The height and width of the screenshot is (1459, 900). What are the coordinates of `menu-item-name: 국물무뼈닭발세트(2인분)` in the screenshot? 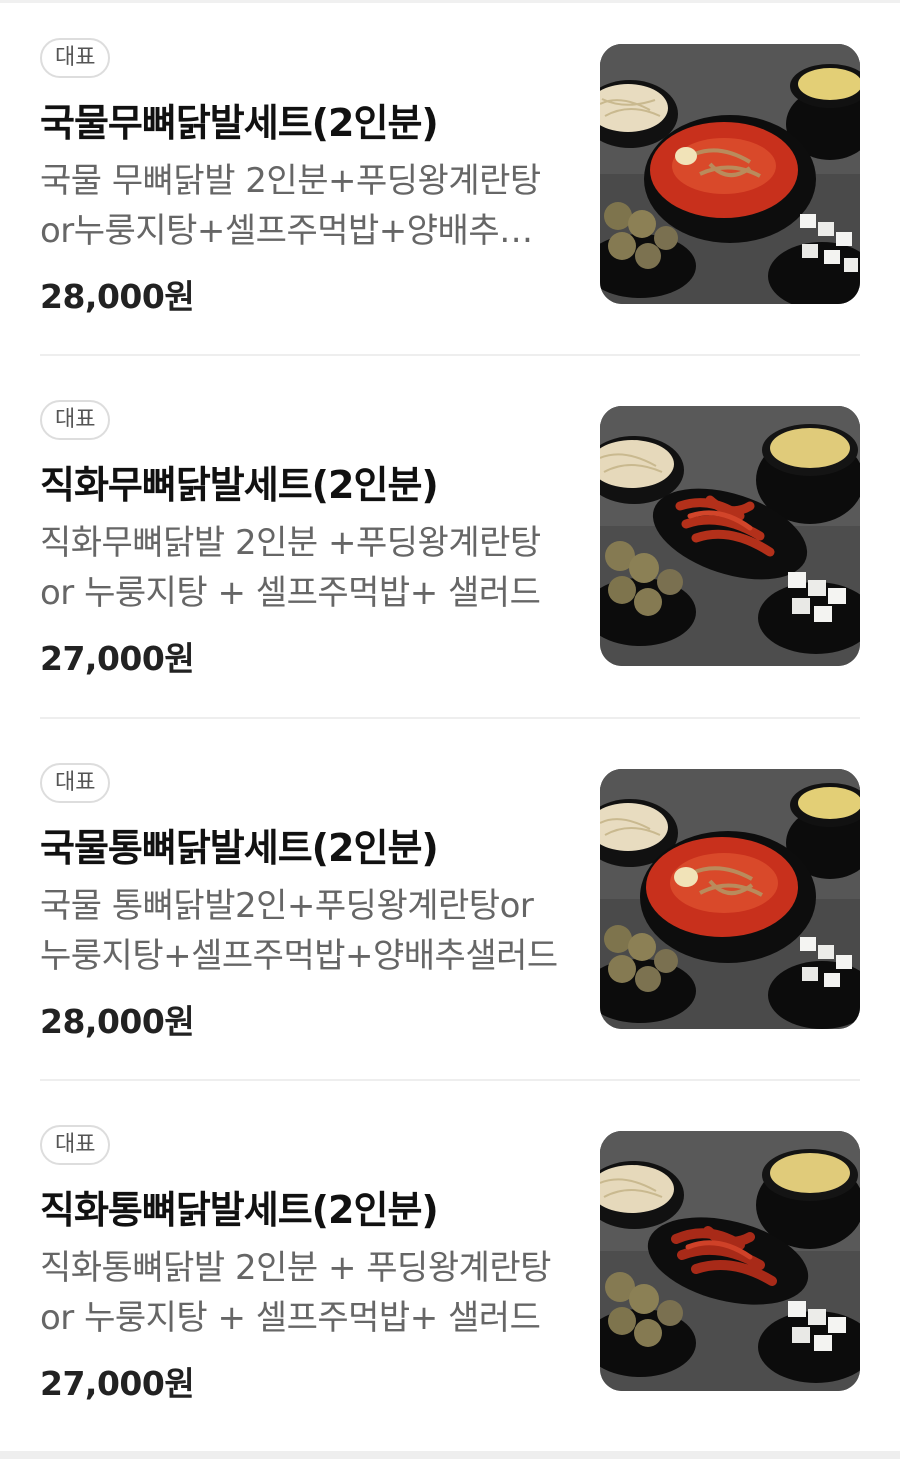 It's located at (239, 123).